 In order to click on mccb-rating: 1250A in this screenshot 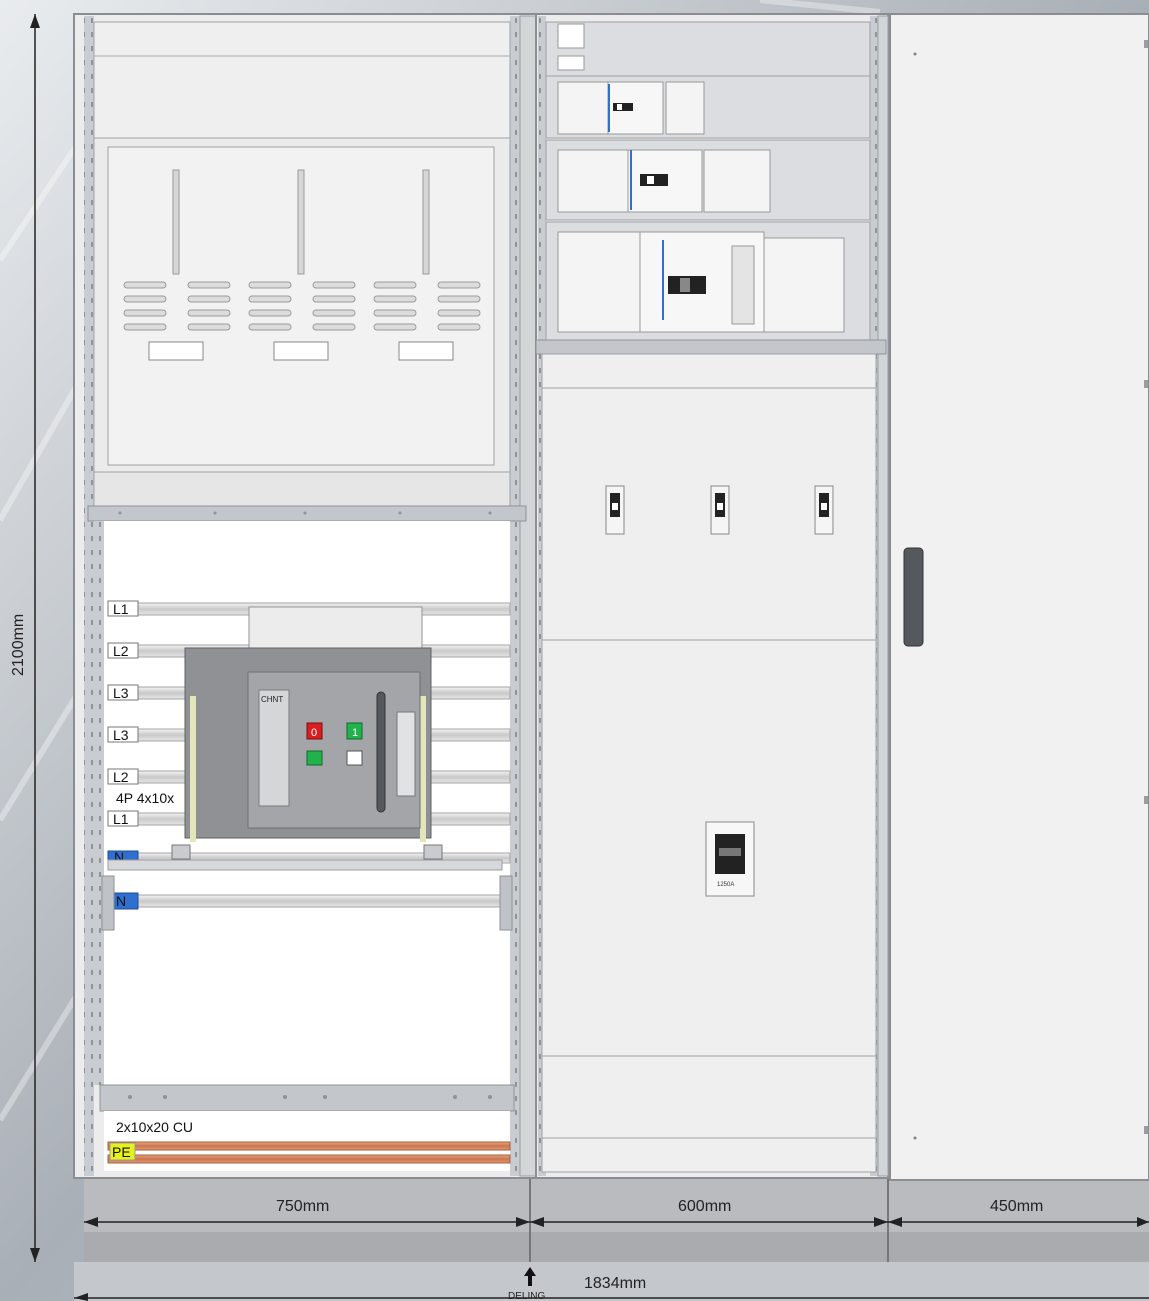, I will do `click(725, 885)`.